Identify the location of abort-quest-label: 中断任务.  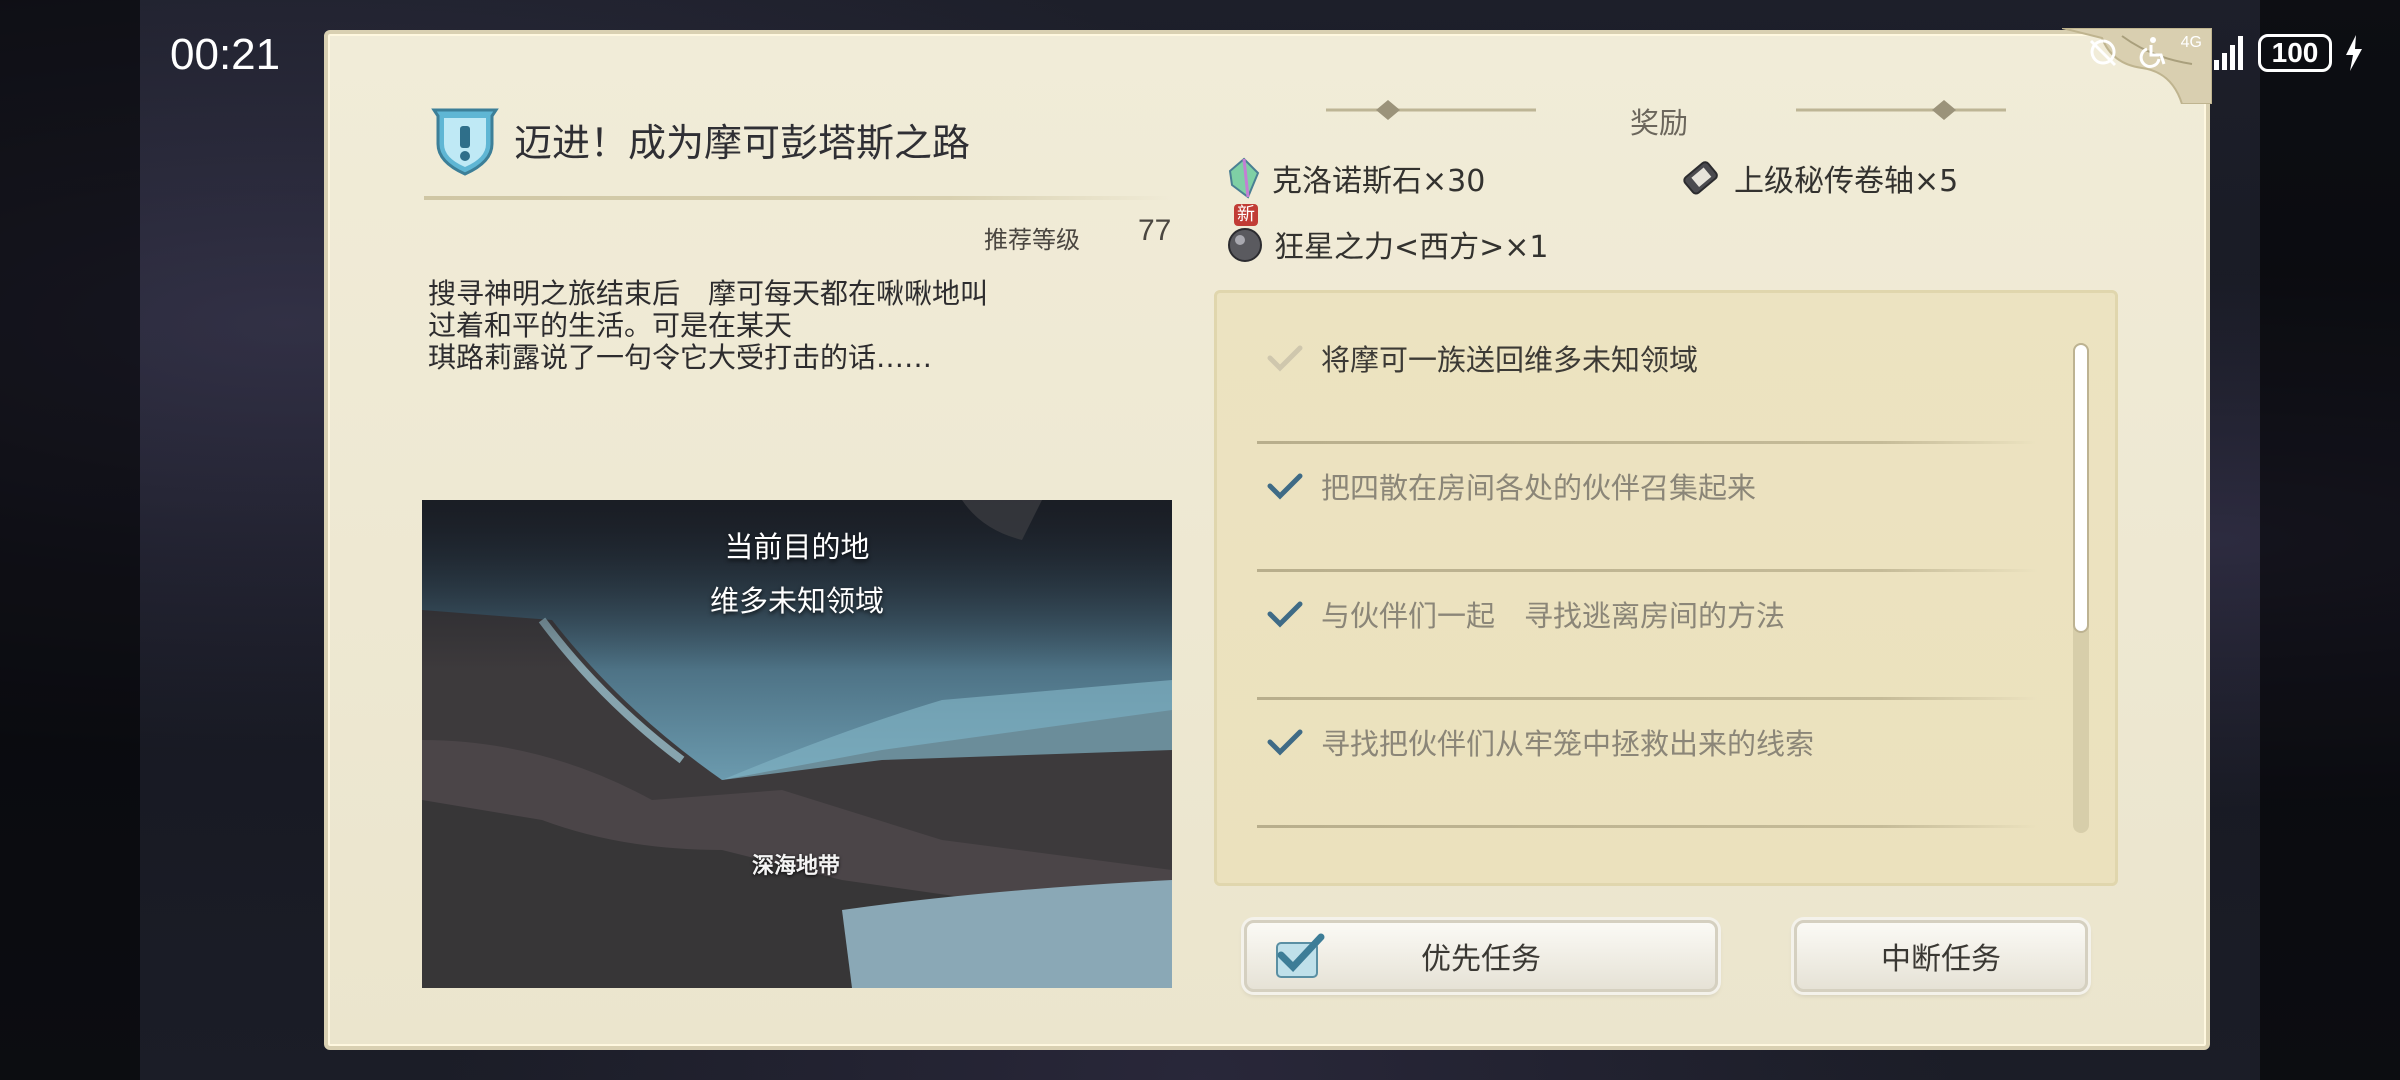
(1941, 959).